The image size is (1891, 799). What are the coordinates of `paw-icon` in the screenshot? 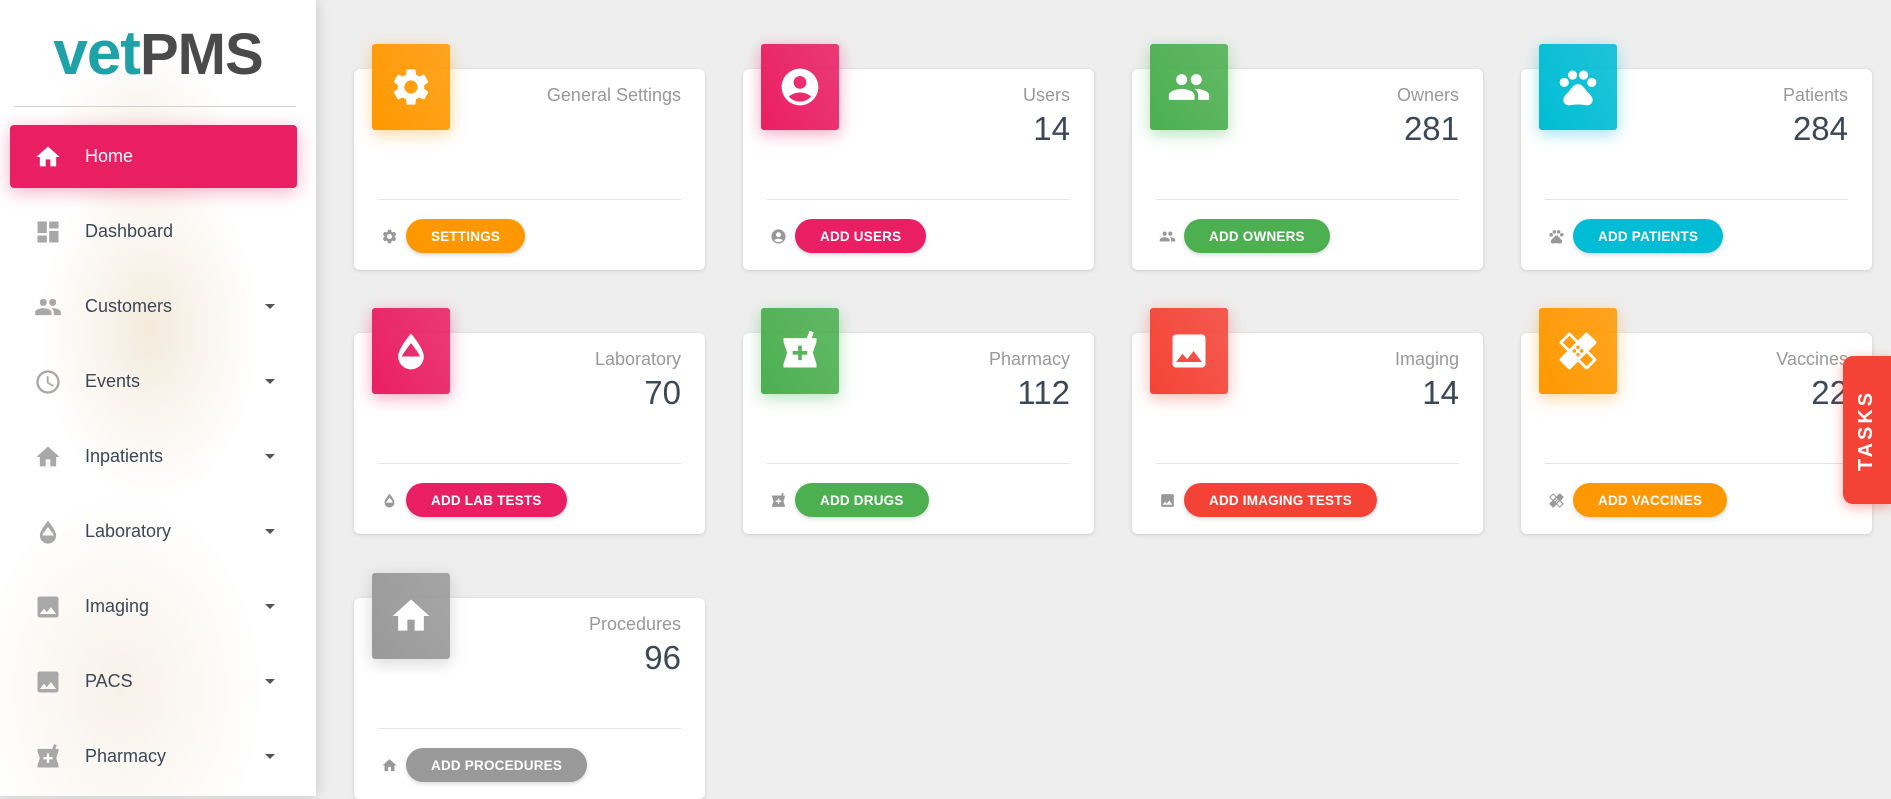 It's located at (1578, 87).